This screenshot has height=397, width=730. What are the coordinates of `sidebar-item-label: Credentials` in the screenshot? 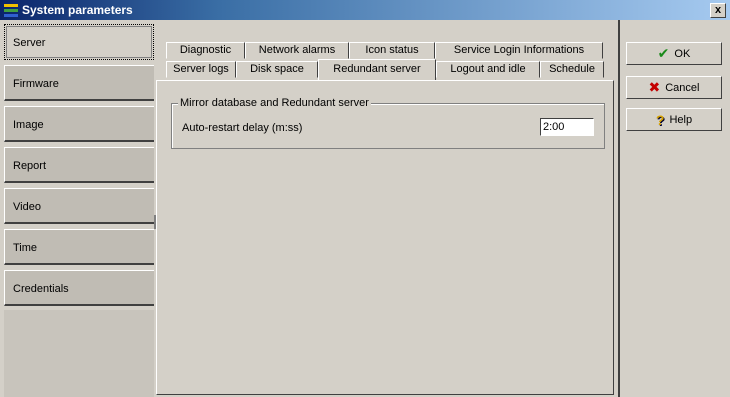 It's located at (41, 289).